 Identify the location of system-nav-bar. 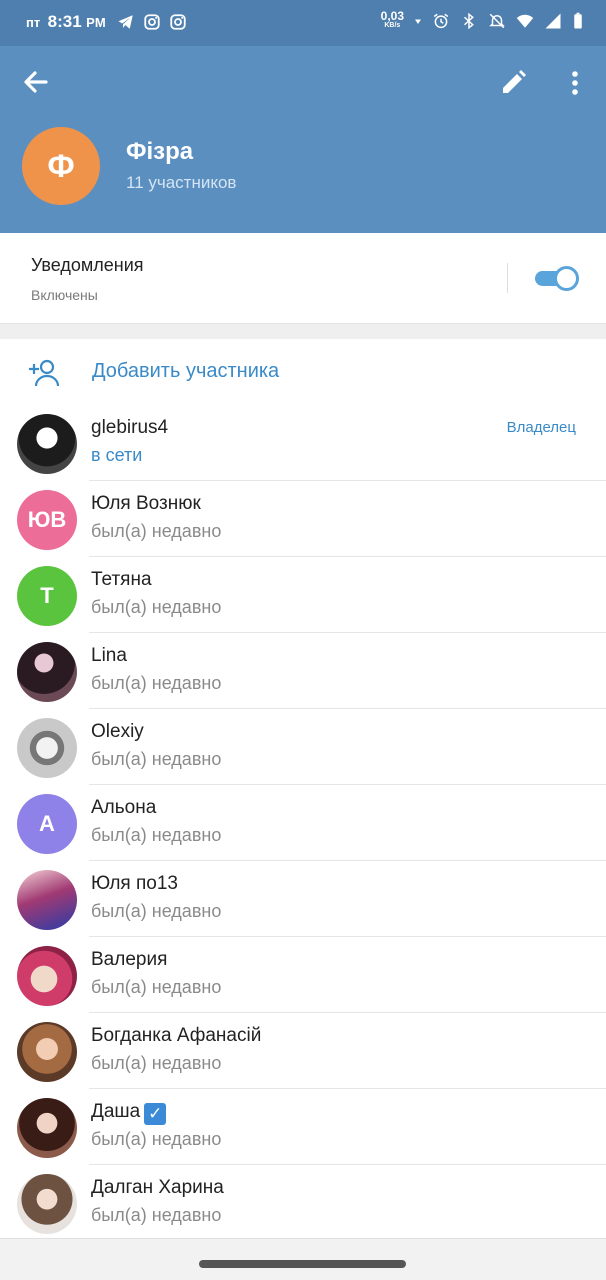
(303, 1259).